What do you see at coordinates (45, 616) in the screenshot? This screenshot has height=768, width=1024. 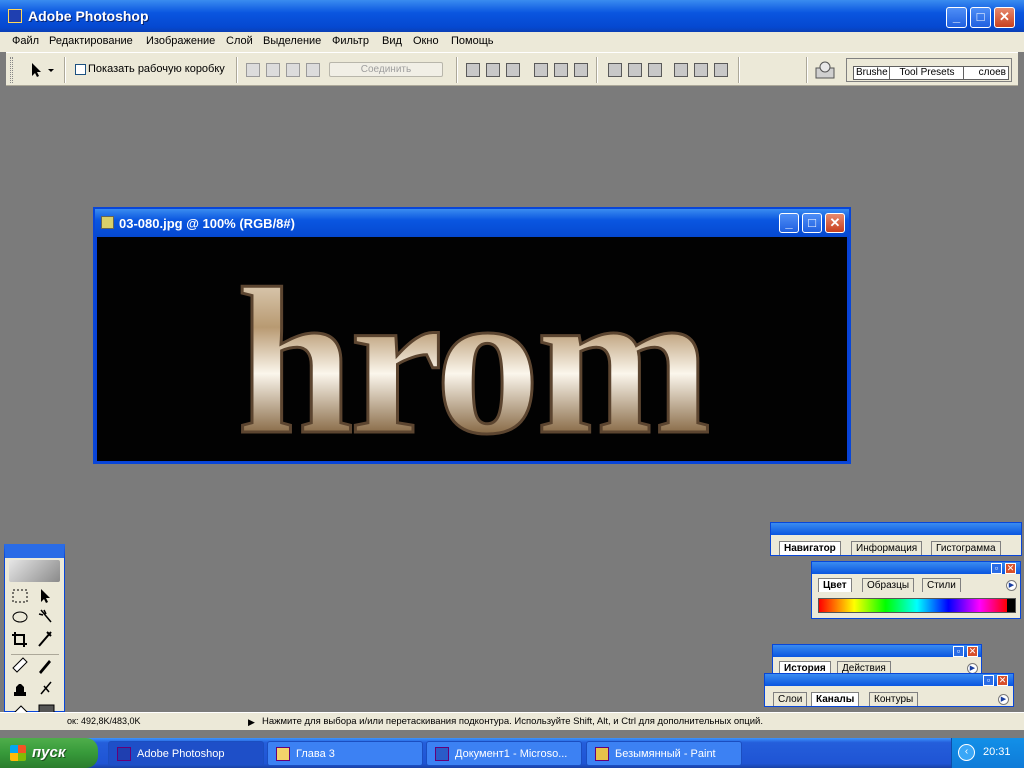 I see `magic-wand-tool-icon` at bounding box center [45, 616].